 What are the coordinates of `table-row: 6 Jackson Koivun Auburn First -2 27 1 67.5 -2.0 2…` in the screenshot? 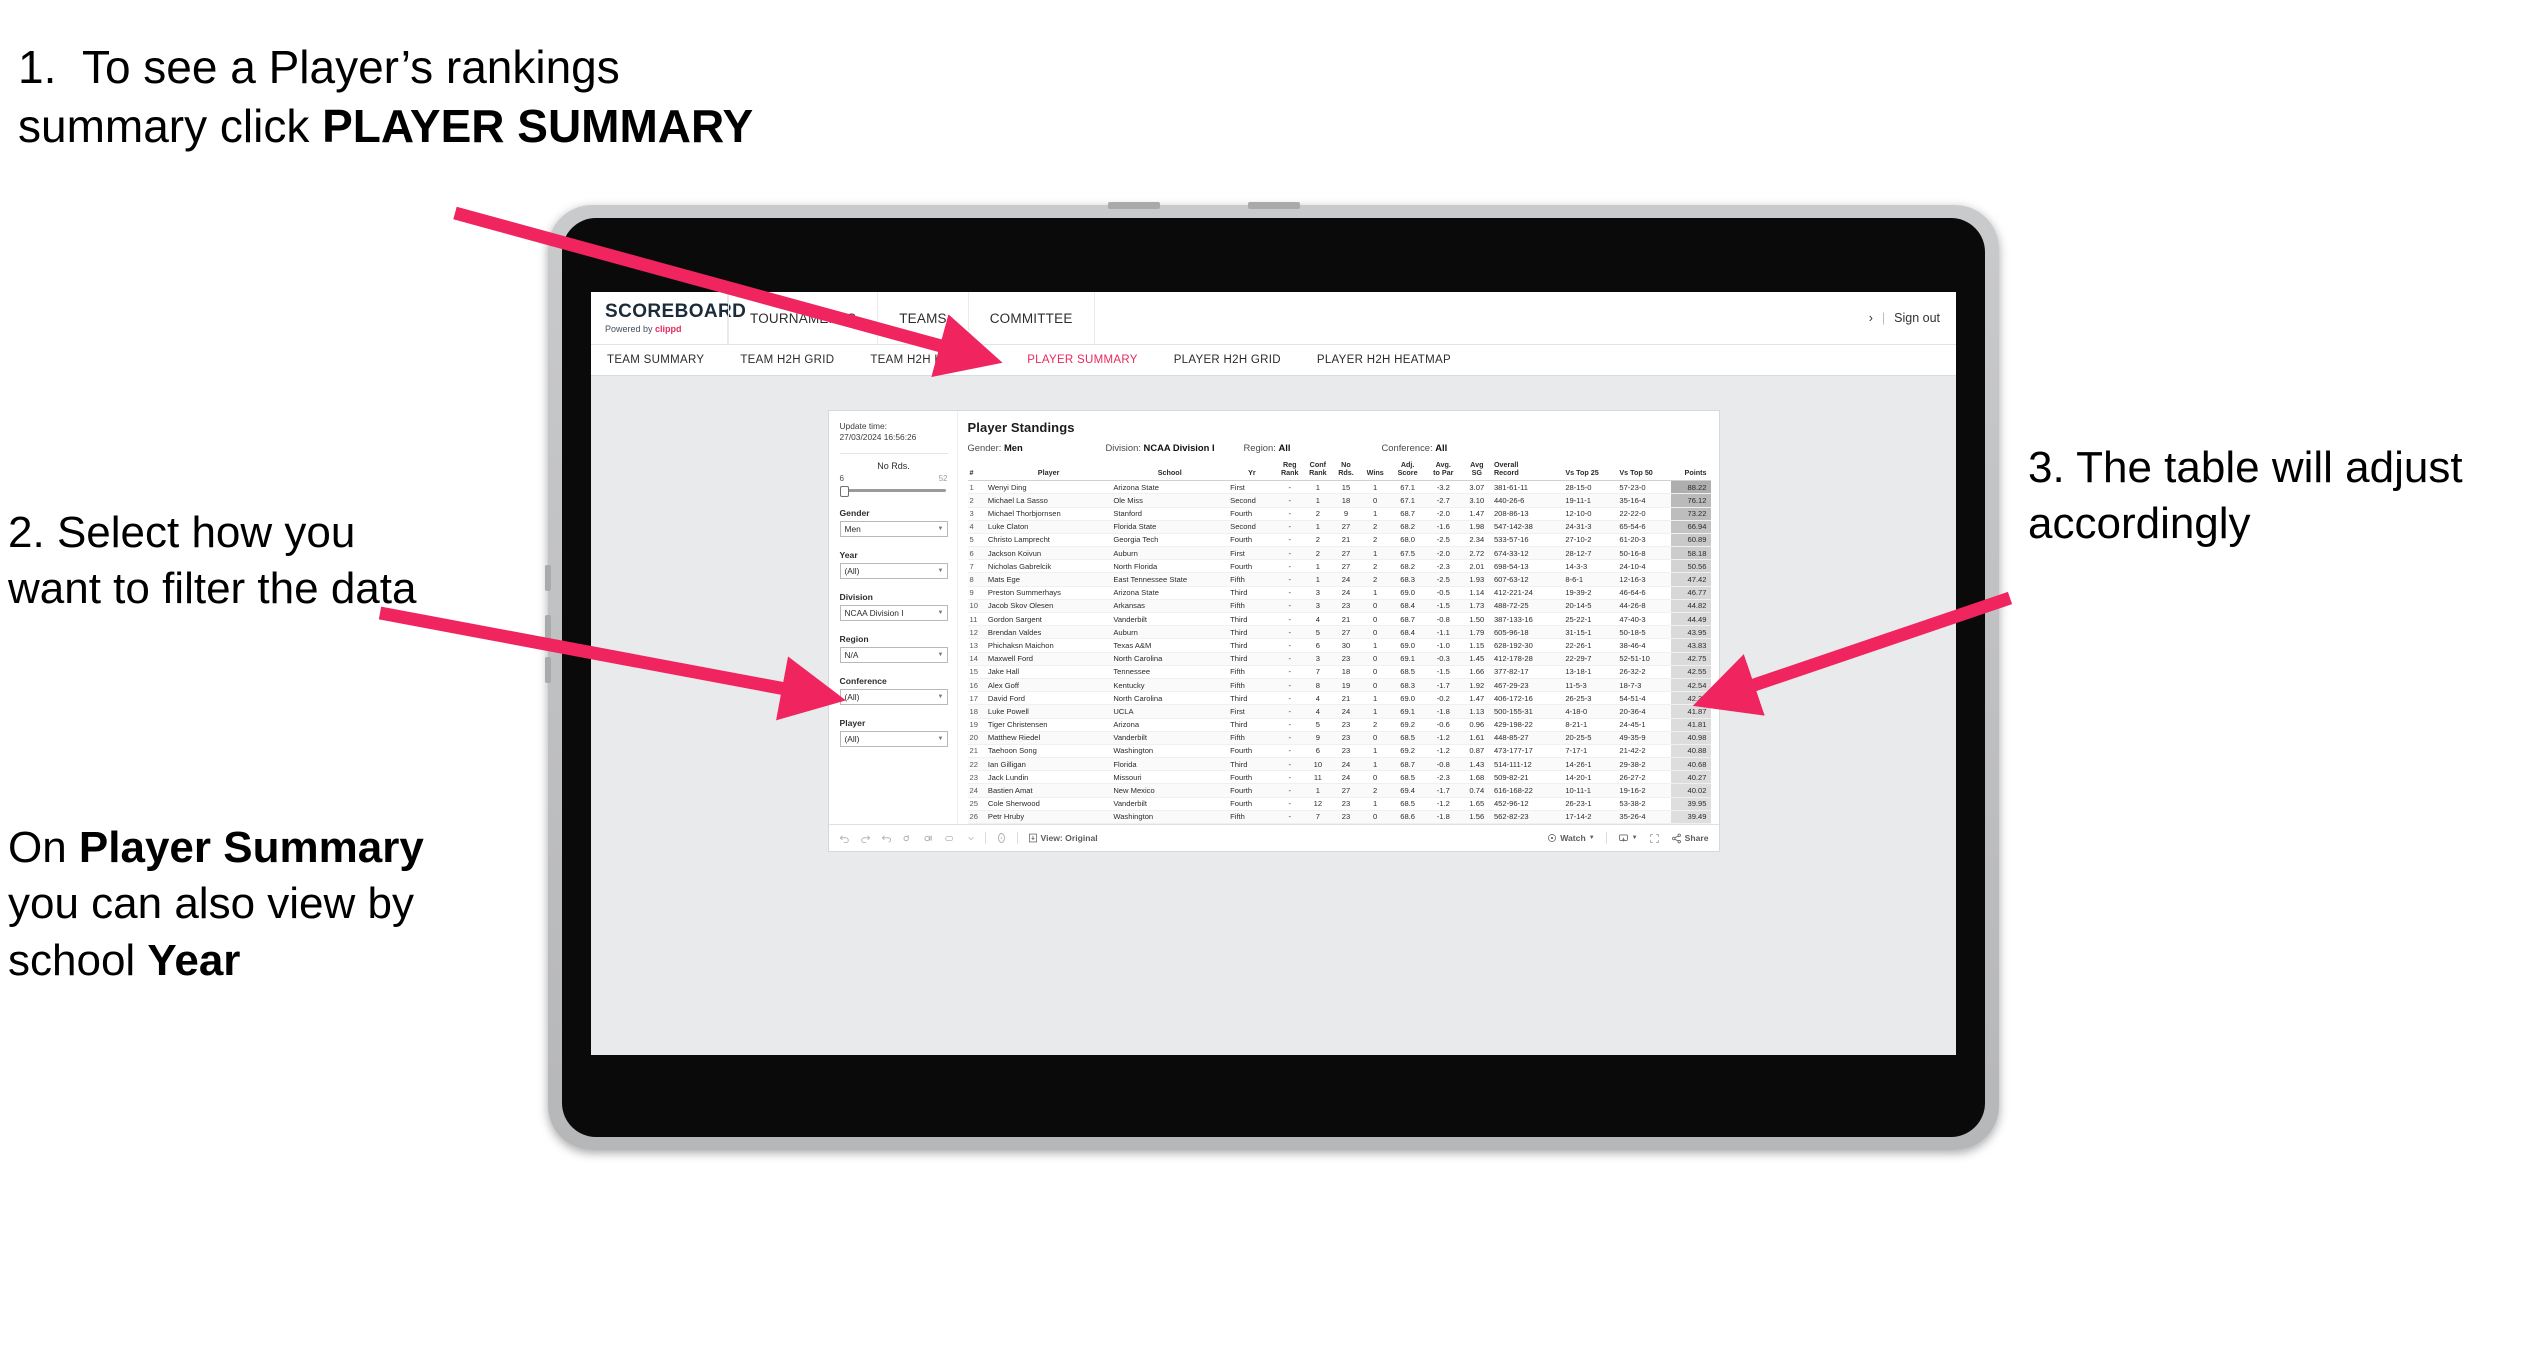 It's located at (1339, 553).